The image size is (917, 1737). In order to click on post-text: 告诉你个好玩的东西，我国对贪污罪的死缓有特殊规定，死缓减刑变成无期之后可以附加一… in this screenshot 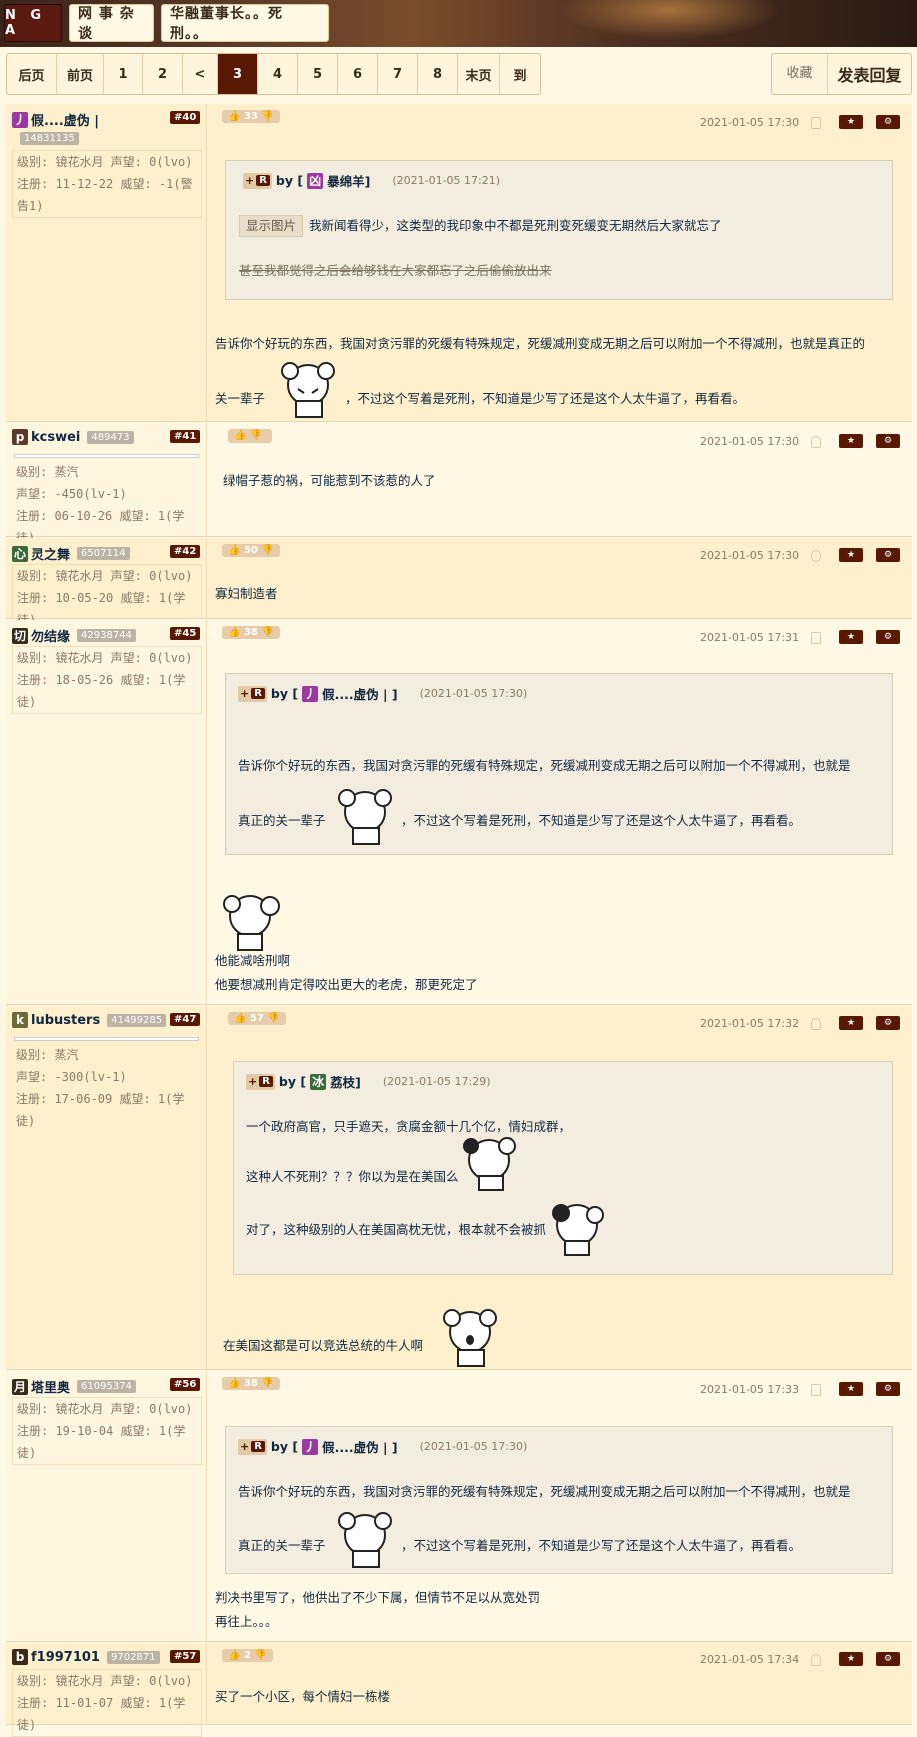, I will do `click(540, 343)`.